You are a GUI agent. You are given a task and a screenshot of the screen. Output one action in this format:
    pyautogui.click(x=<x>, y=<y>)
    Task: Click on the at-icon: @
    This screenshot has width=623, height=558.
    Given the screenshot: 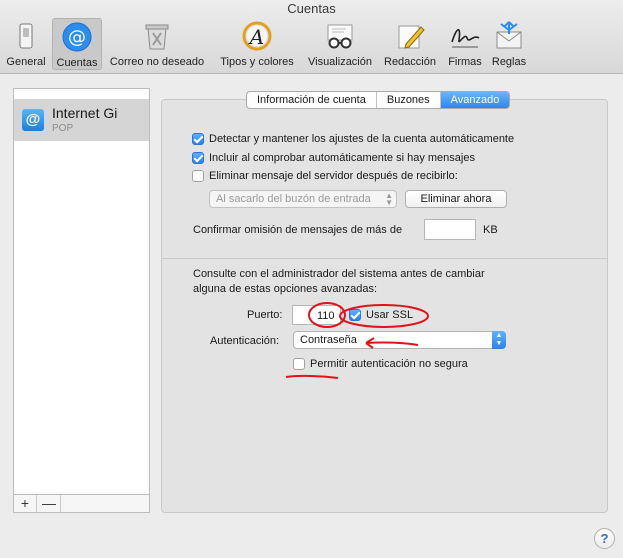 What is the action you would take?
    pyautogui.click(x=77, y=37)
    